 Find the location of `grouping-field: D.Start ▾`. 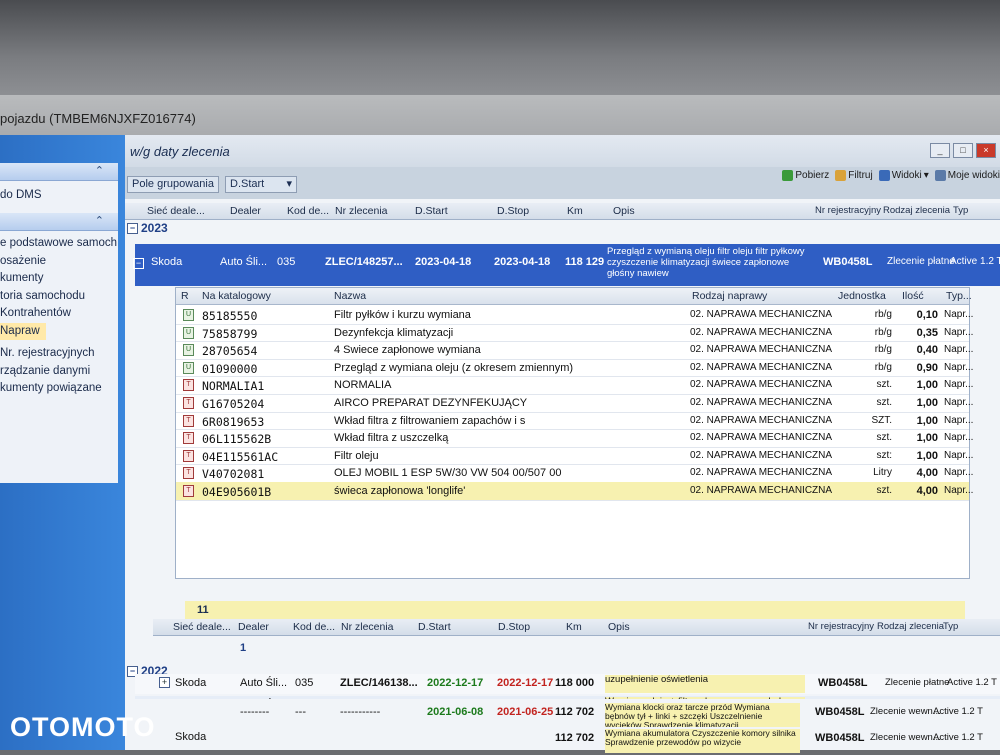

grouping-field: D.Start ▾ is located at coordinates (261, 184).